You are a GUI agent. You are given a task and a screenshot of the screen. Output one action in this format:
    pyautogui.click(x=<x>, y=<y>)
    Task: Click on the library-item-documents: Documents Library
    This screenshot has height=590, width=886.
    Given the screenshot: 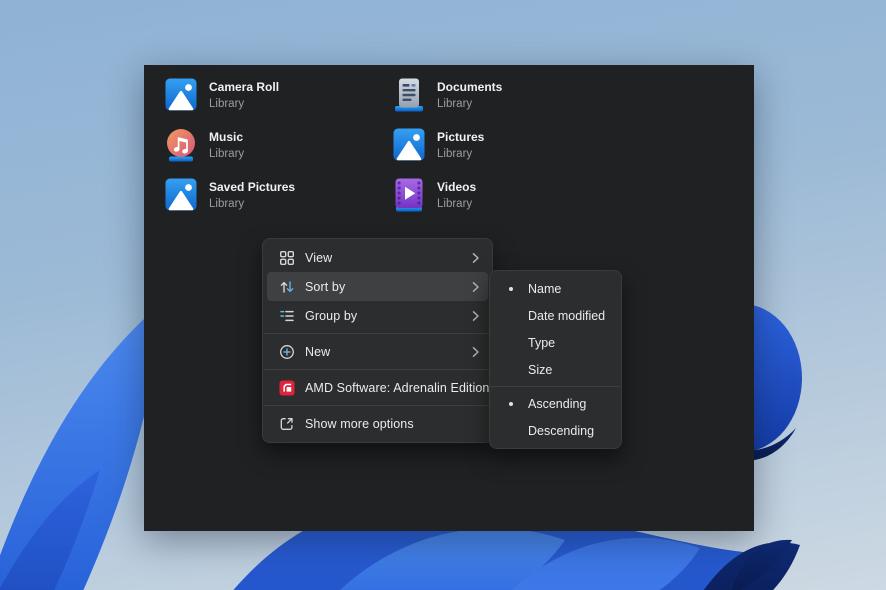 What is the action you would take?
    pyautogui.click(x=446, y=95)
    